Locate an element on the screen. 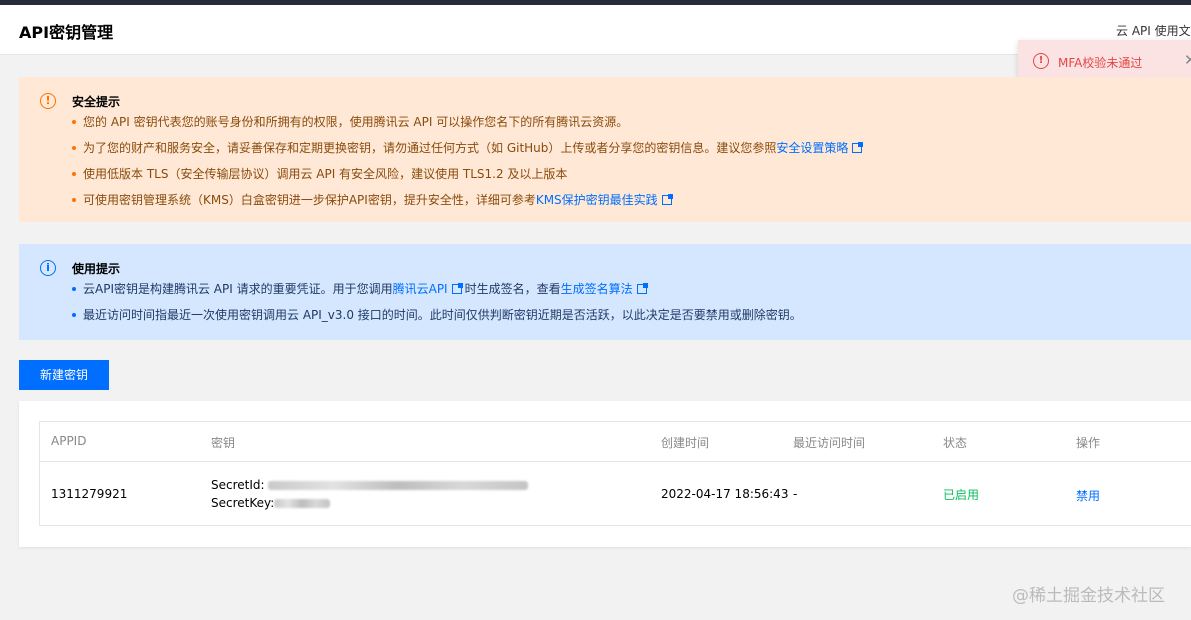 The height and width of the screenshot is (620, 1191). column-status: 状态 is located at coordinates (955, 443).